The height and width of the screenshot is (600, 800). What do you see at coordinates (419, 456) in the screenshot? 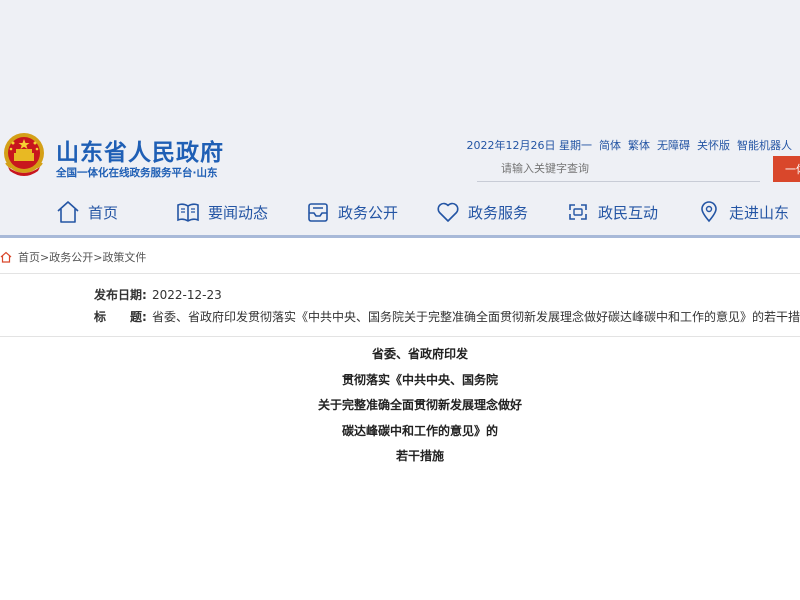
I see `document-title-line: 若干措施` at bounding box center [419, 456].